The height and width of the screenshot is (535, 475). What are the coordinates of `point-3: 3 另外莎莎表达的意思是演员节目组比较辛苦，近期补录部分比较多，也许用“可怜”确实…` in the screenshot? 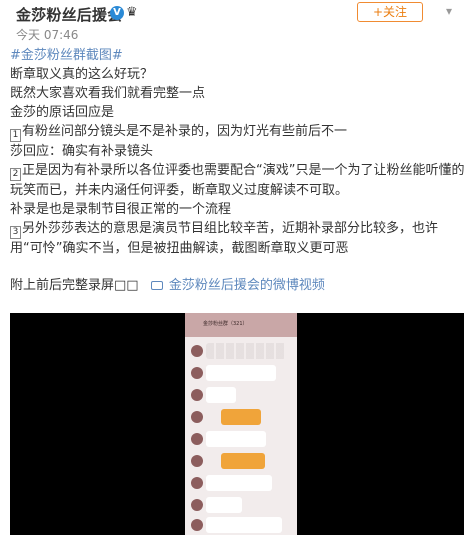 It's located at (239, 238).